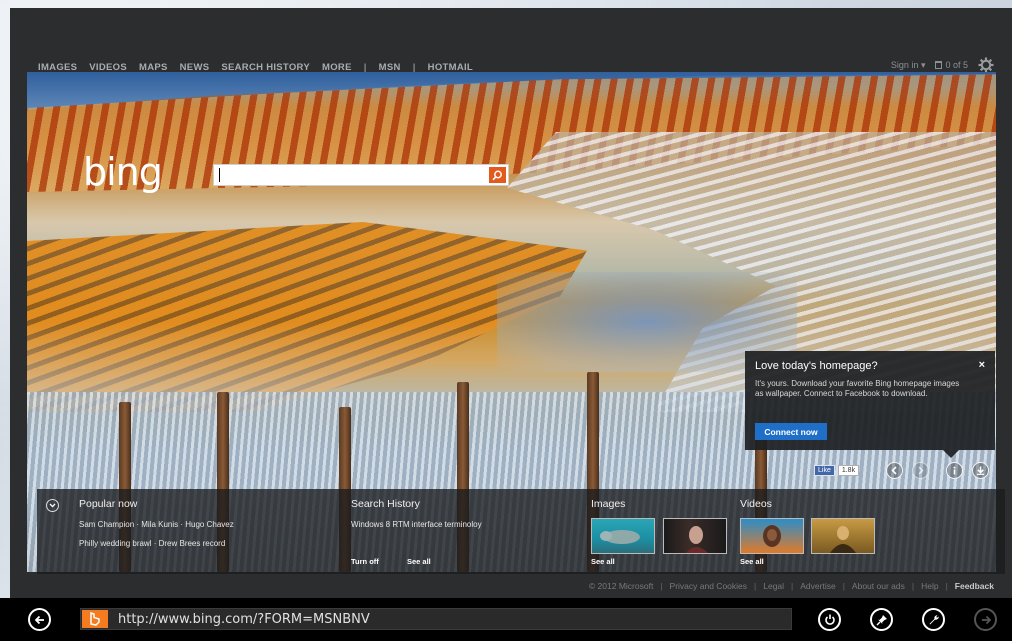  Describe the element at coordinates (123, 172) in the screenshot. I see `bing-logo: bing` at that location.